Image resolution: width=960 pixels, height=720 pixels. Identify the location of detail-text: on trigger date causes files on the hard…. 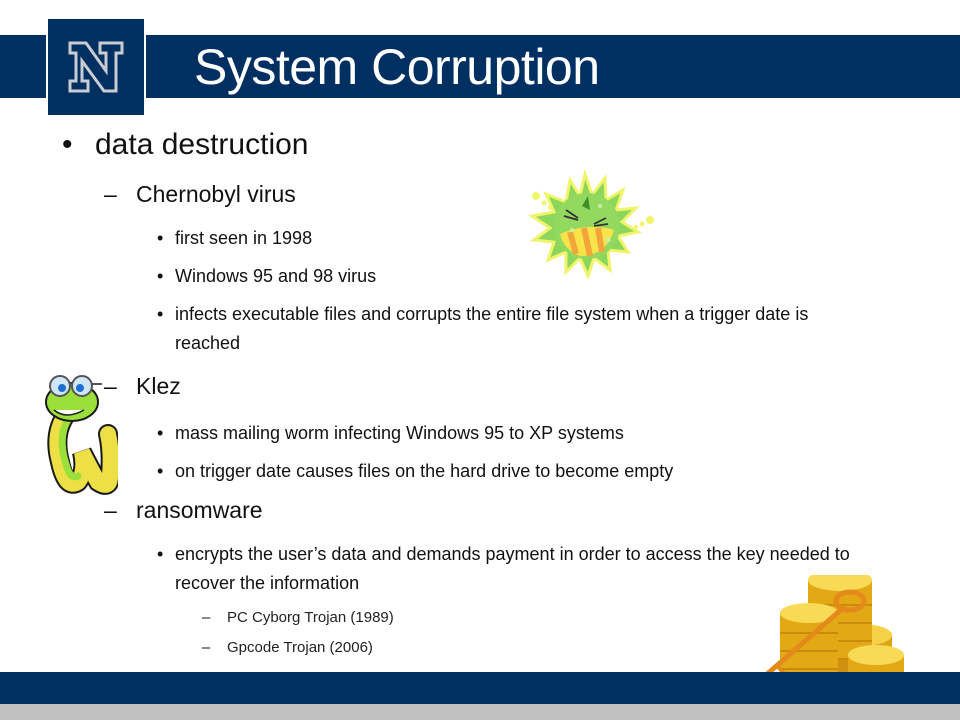
(424, 471).